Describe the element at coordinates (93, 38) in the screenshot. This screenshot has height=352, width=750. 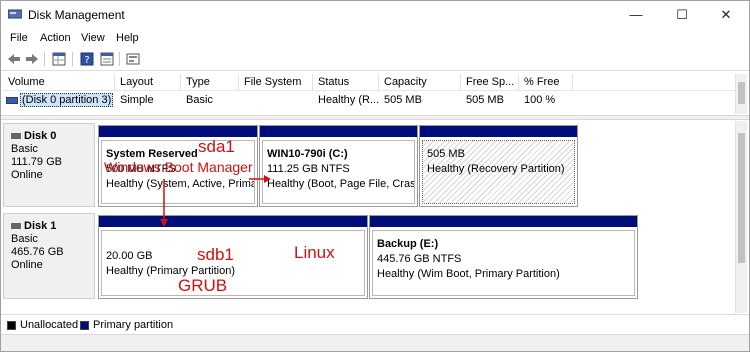
I see `menu-view: View` at that location.